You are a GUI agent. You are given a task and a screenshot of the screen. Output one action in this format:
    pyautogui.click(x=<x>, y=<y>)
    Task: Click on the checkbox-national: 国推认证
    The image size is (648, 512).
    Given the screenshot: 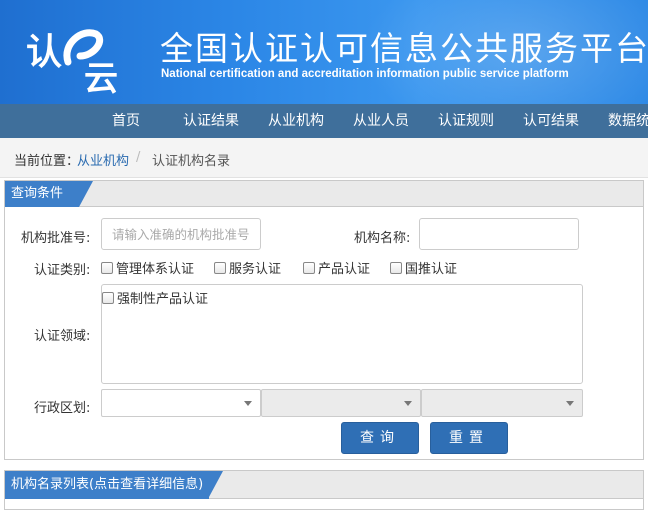 What is the action you would take?
    pyautogui.click(x=423, y=267)
    